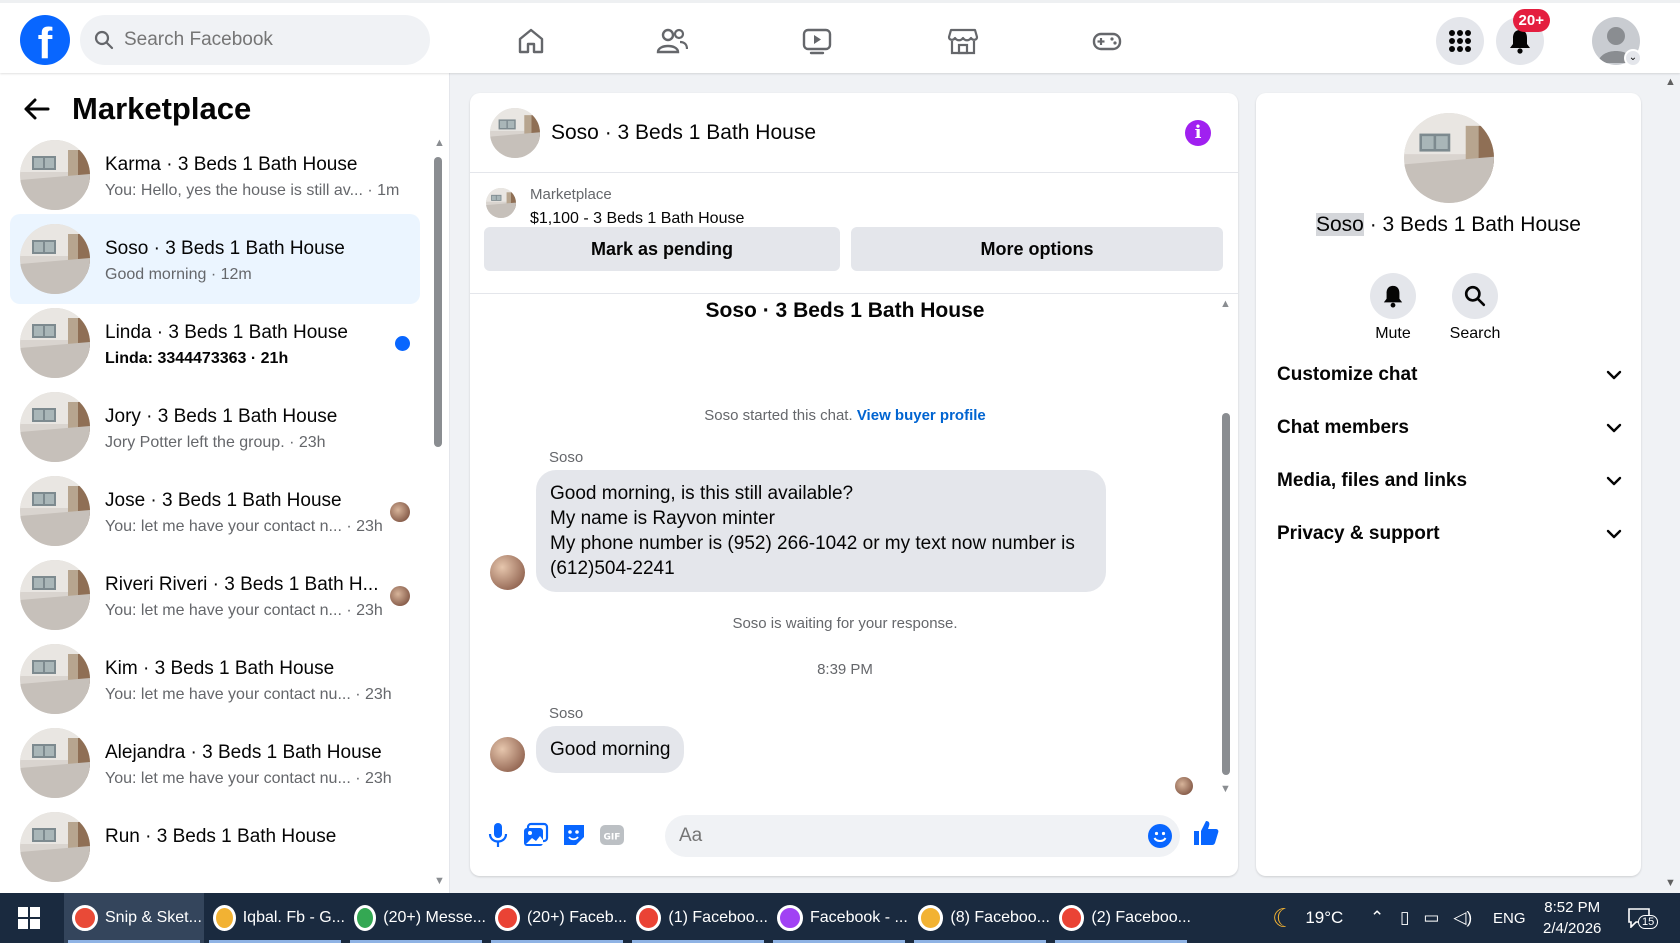 This screenshot has height=943, width=1680. I want to click on clock-time: 8:52 PM, so click(1572, 907).